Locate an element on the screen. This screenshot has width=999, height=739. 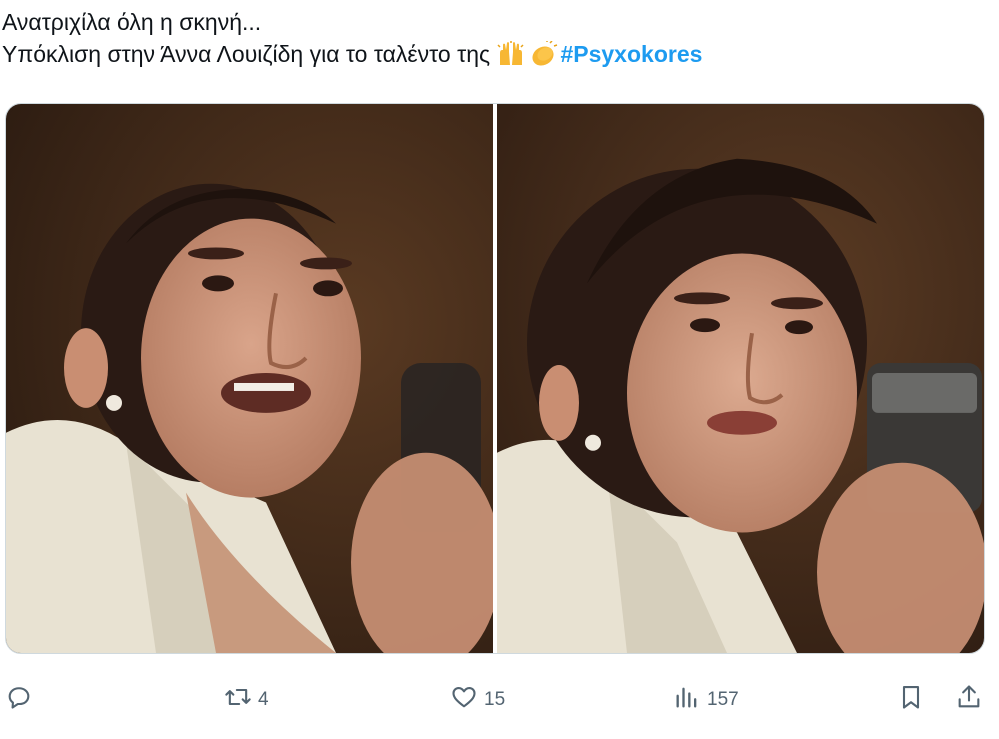
bookmark-icon is located at coordinates (911, 700).